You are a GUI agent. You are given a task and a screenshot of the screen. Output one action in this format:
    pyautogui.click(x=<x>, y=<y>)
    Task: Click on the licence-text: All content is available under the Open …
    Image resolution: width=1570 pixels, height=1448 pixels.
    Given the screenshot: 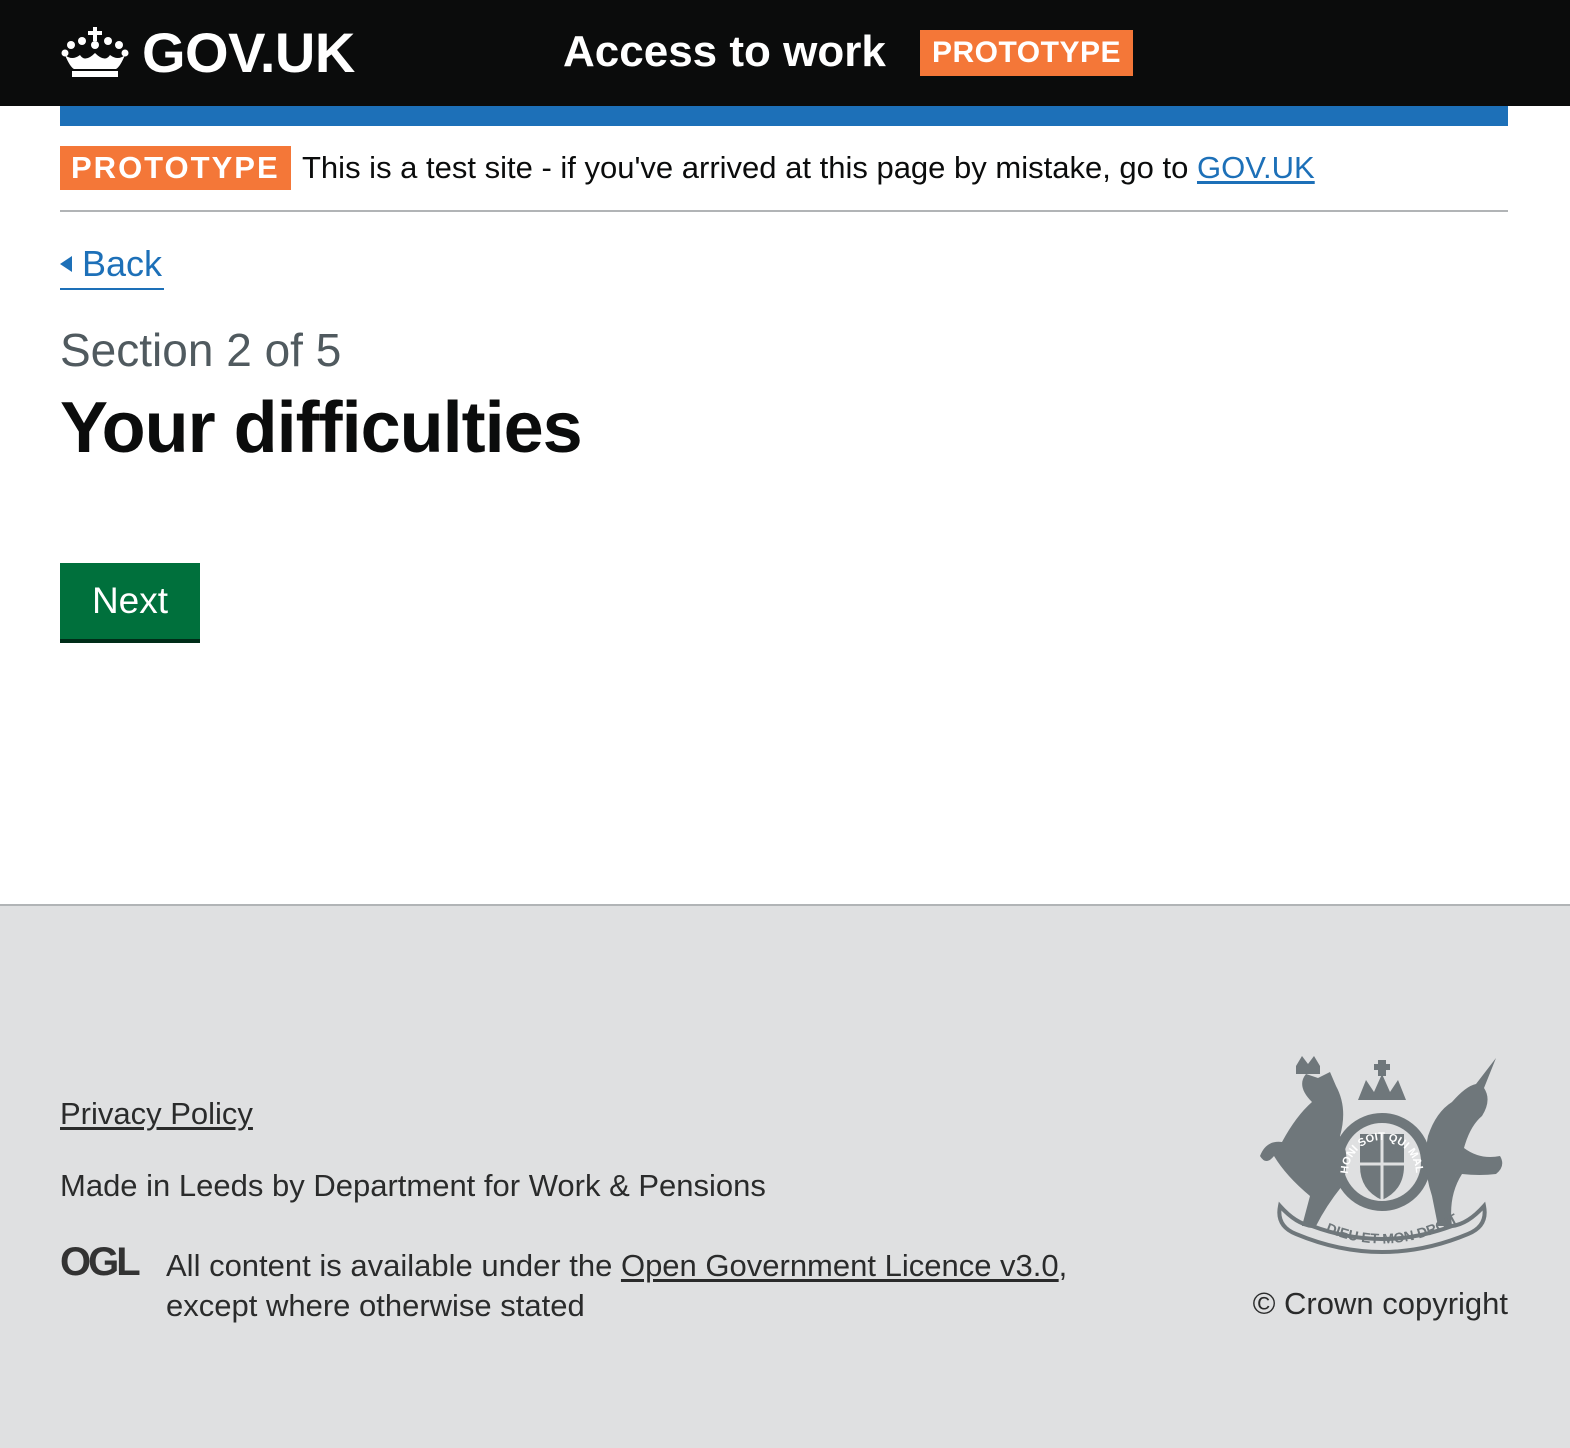 What is the action you would take?
    pyautogui.click(x=626, y=1286)
    